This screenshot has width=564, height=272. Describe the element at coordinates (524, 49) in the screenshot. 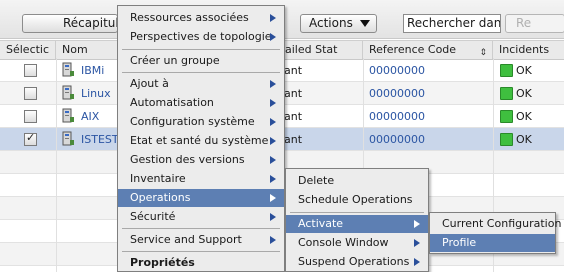

I see `column-label: Incidents` at that location.